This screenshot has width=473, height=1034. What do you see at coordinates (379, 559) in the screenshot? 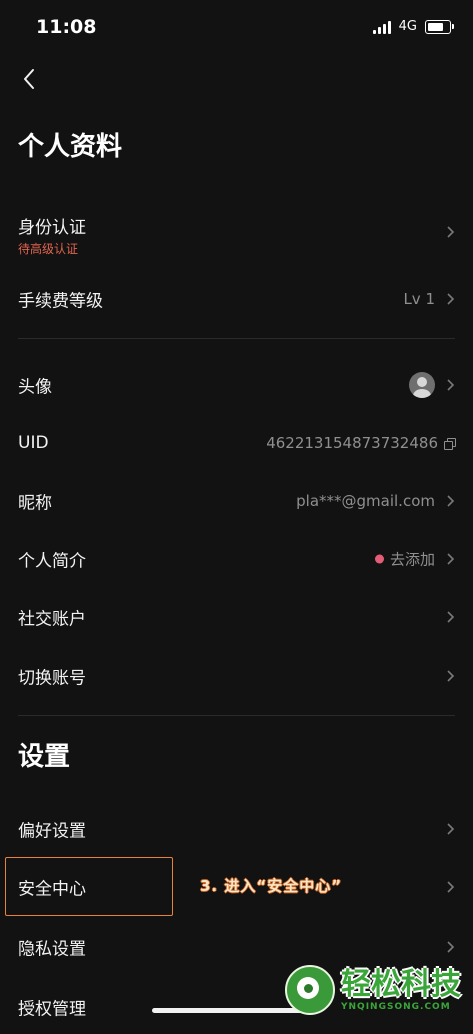
I see `notification-dot` at bounding box center [379, 559].